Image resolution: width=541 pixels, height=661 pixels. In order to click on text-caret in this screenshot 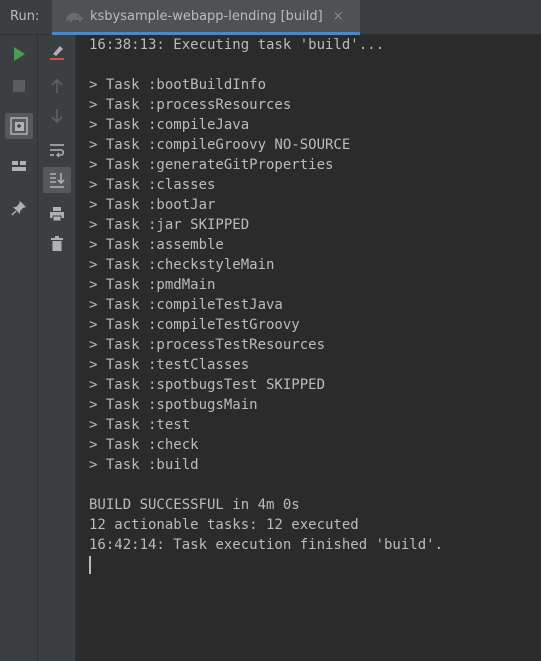, I will do `click(90, 565)`.